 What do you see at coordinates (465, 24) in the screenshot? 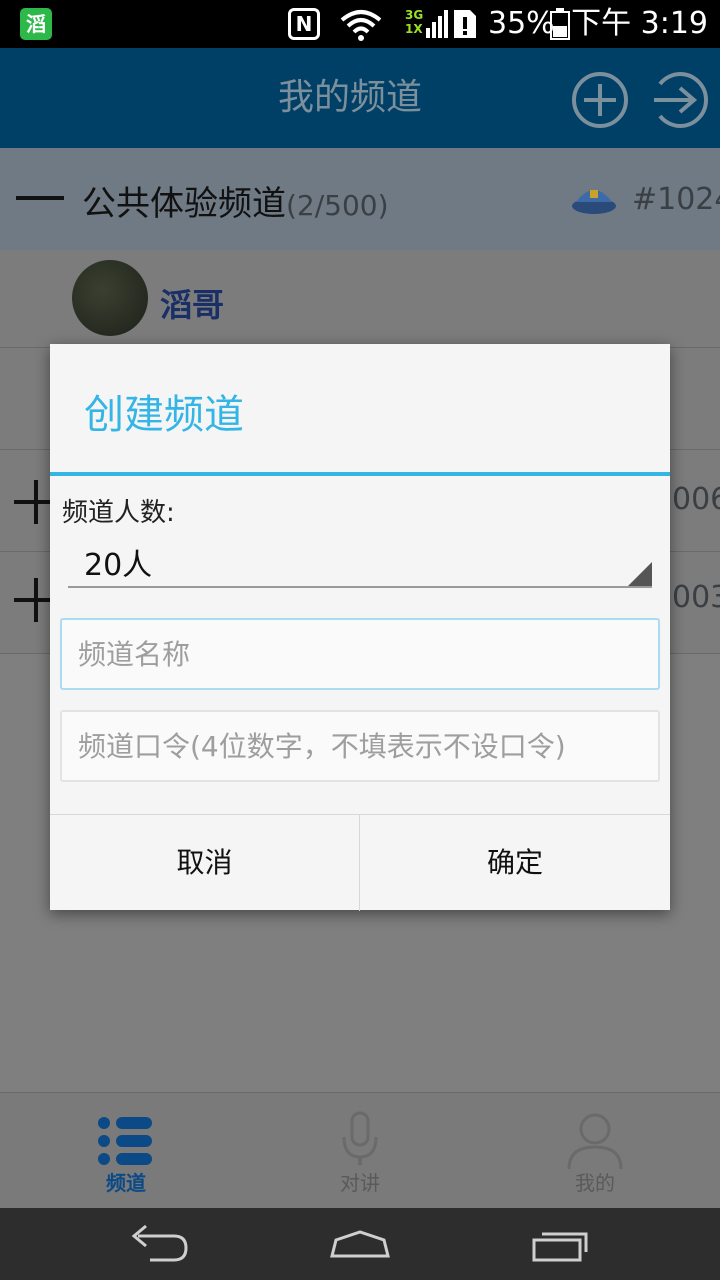
I see `sim-alert-icon` at bounding box center [465, 24].